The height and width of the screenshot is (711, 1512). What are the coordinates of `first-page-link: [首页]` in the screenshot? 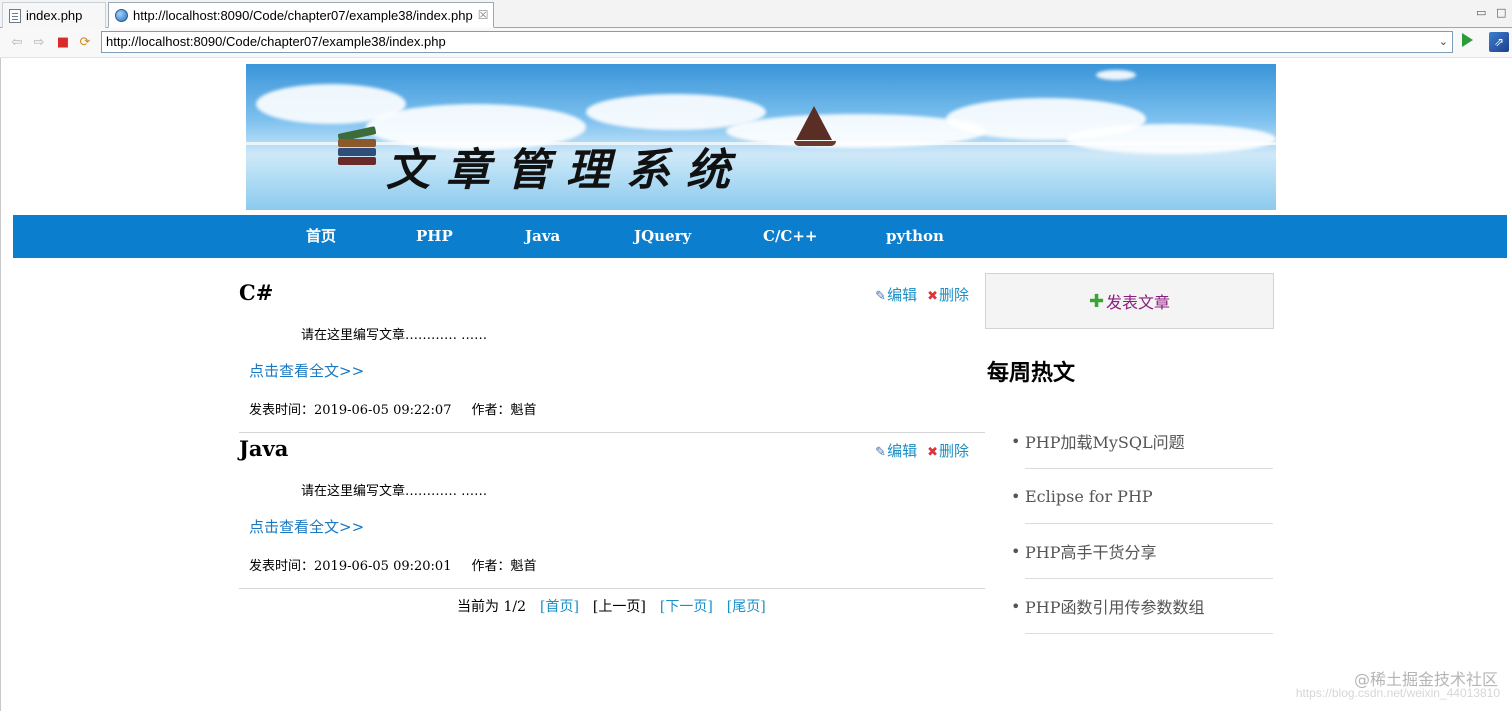 It's located at (559, 606).